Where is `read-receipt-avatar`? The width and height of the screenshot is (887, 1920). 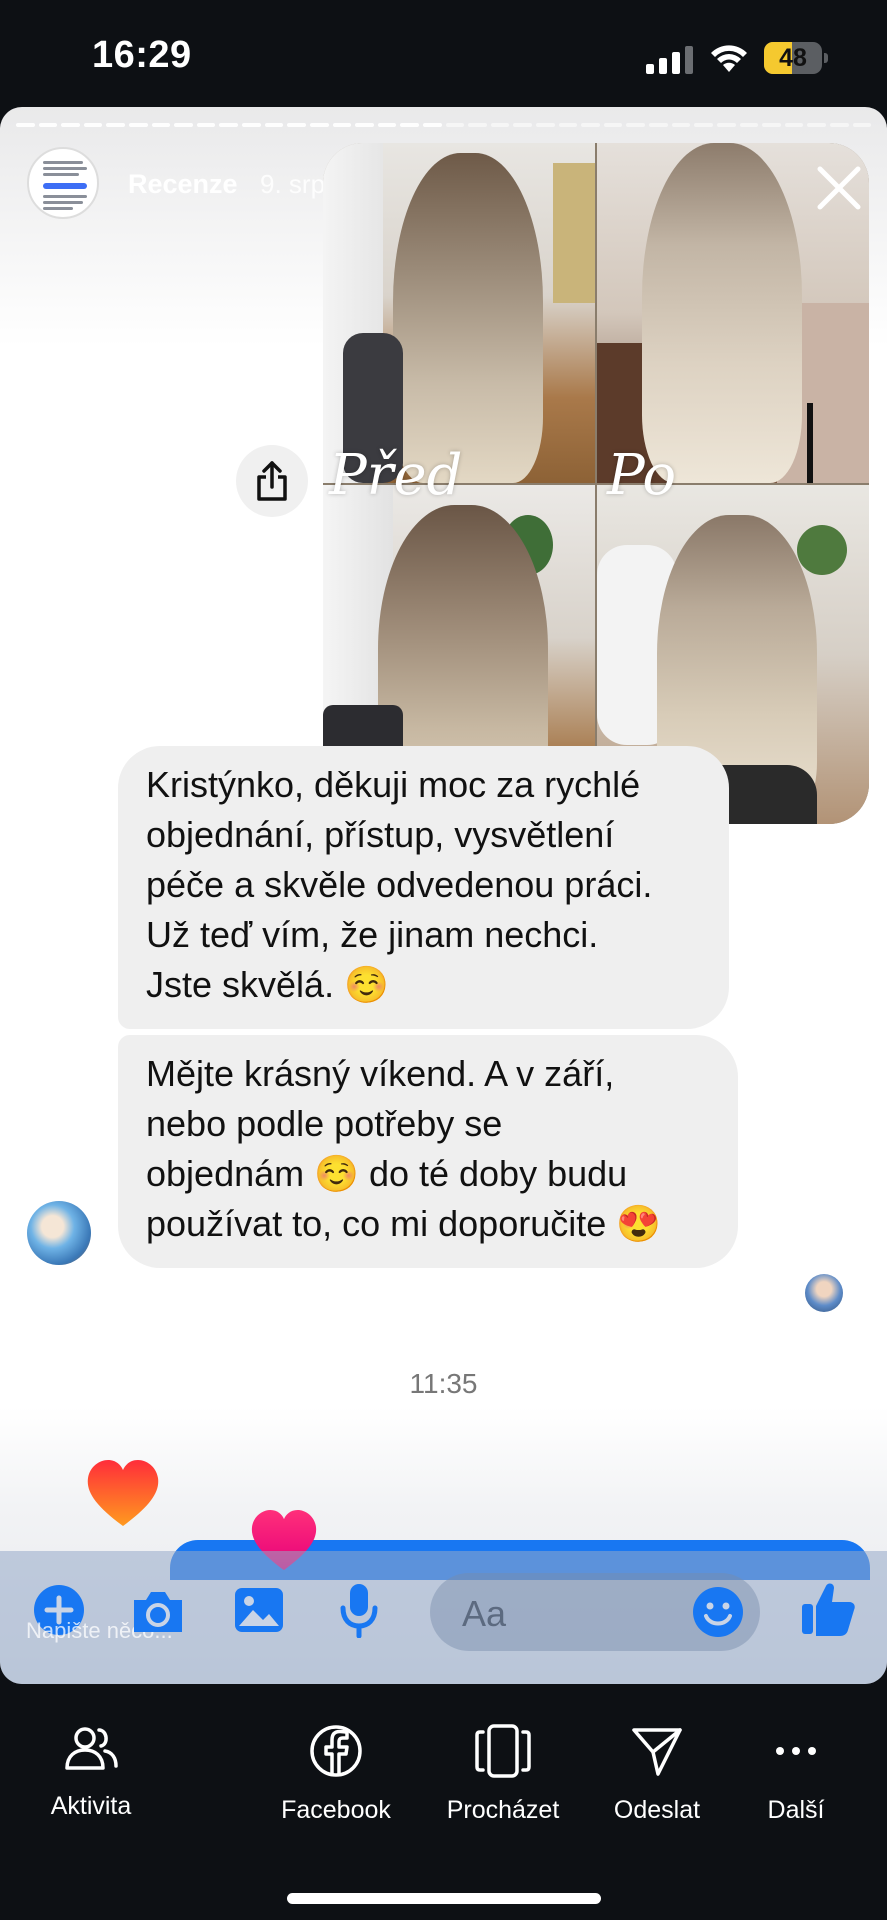
read-receipt-avatar is located at coordinates (824, 1293).